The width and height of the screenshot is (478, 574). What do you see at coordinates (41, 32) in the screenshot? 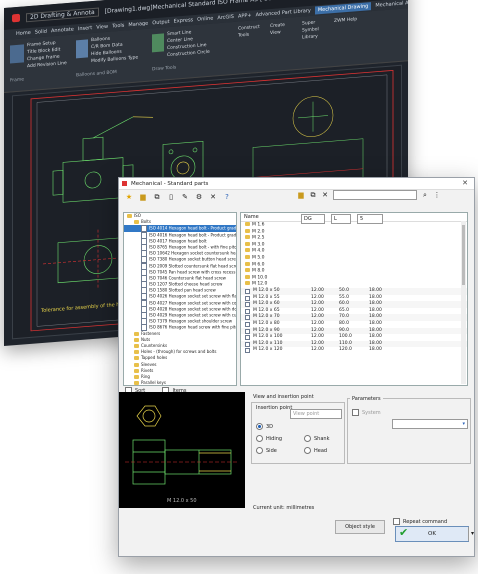
I see `ribbon-tab: Solid` at bounding box center [41, 32].